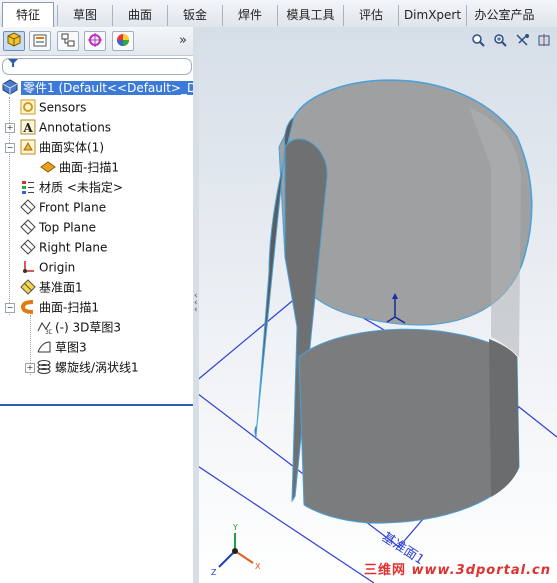  Describe the element at coordinates (504, 418) in the screenshot. I see `swept-surface-front-shade` at that location.